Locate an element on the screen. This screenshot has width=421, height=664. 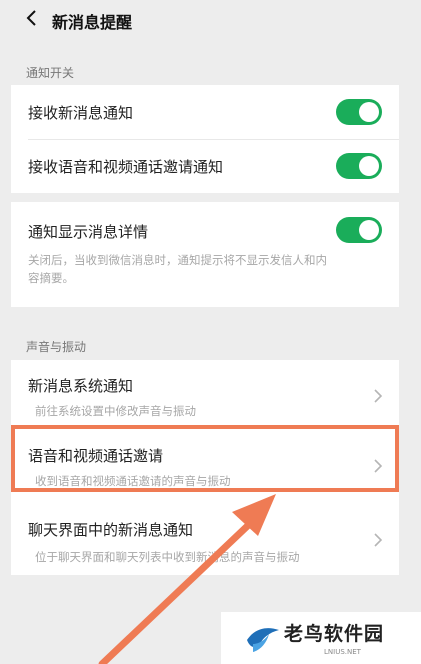
section-title-notification-switch: 通知开关 is located at coordinates (50, 73).